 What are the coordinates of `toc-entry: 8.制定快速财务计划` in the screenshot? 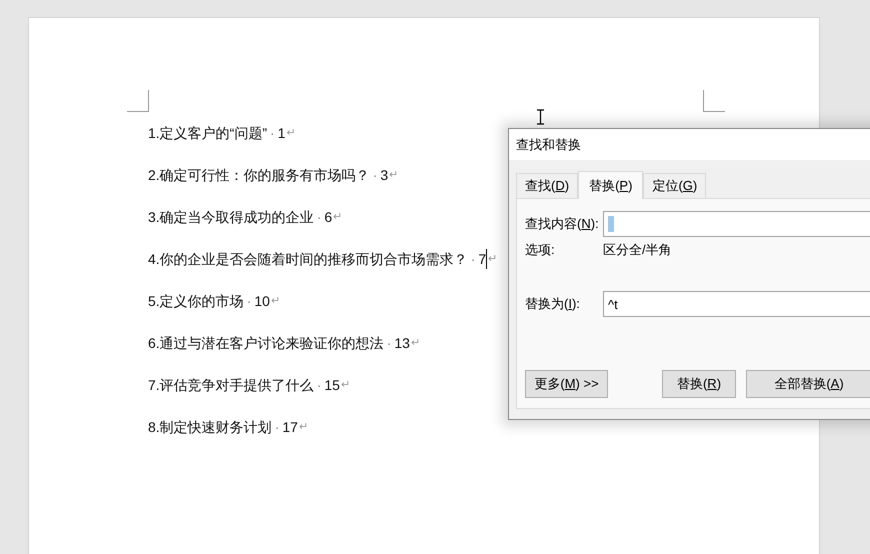 It's located at (210, 427).